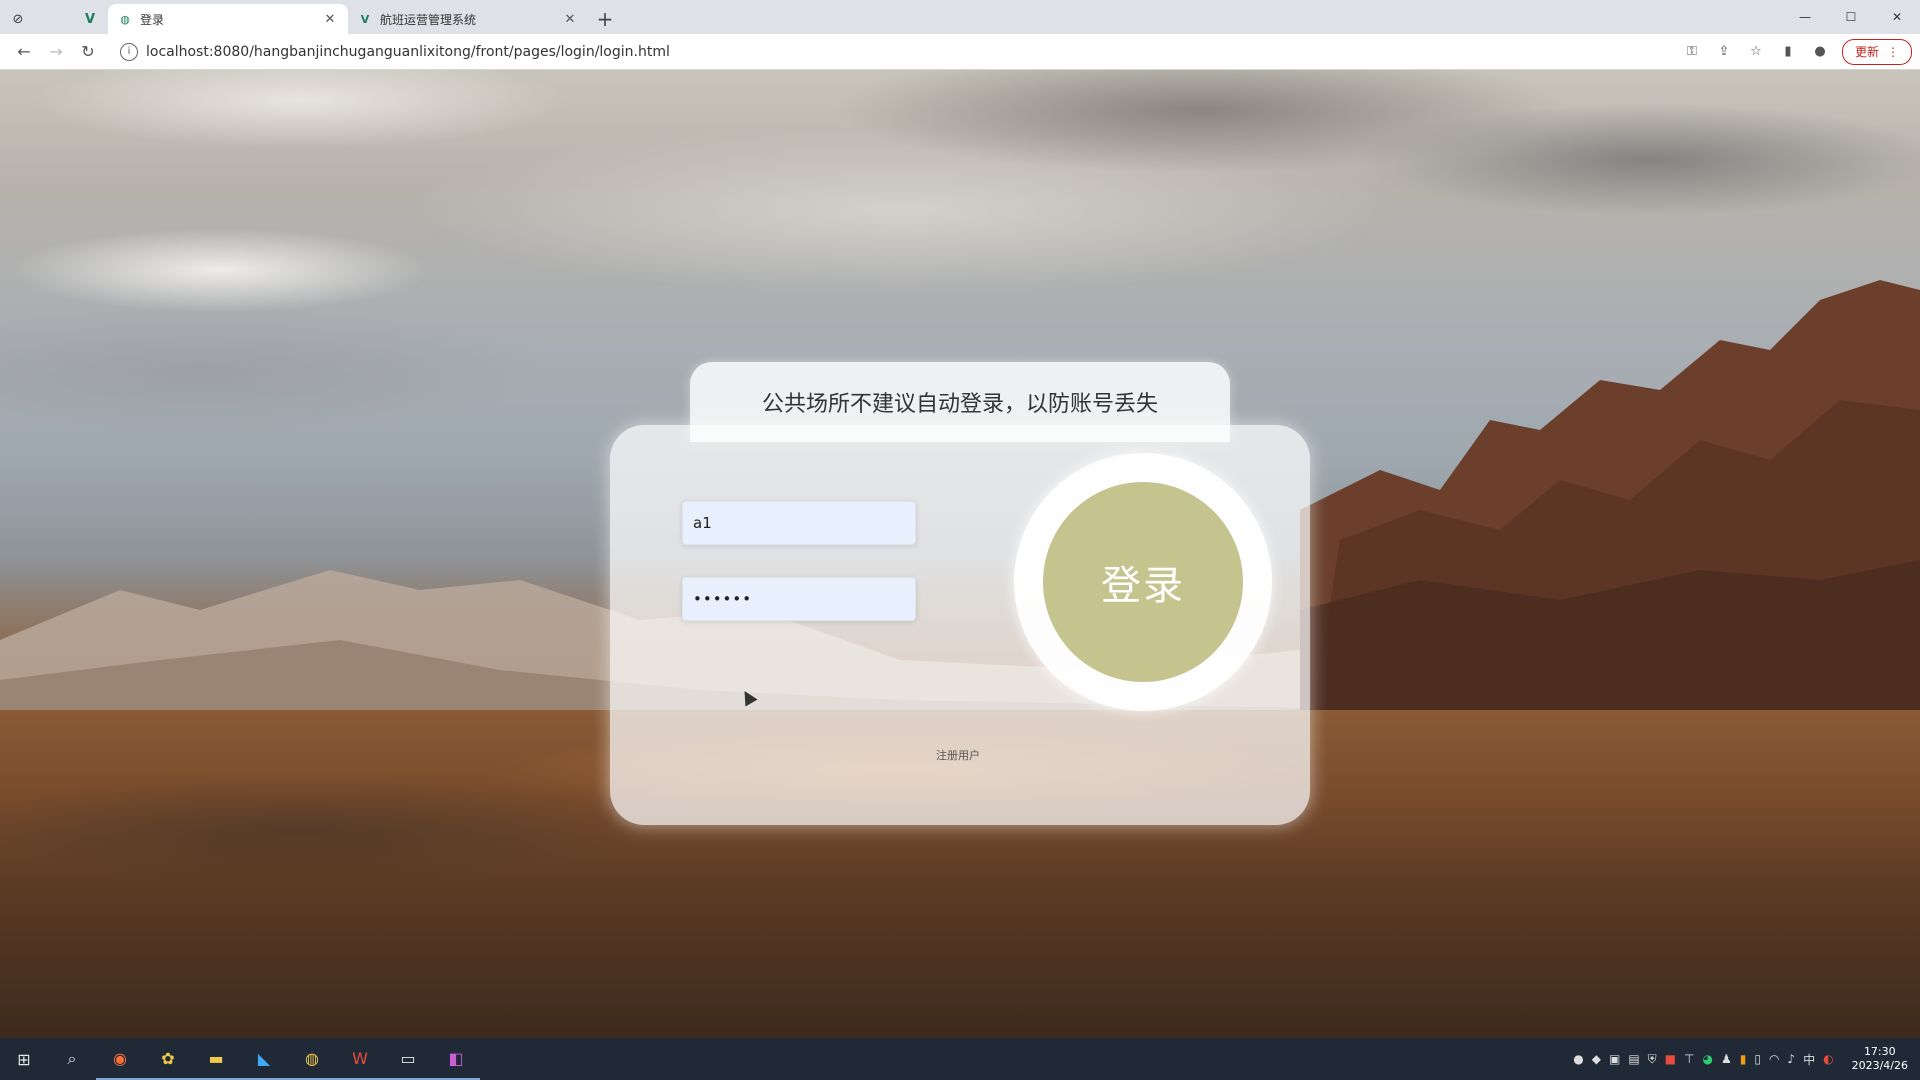 Image resolution: width=1920 pixels, height=1080 pixels. I want to click on tab-admin: V 航班运营管理系统 ✕, so click(468, 19).